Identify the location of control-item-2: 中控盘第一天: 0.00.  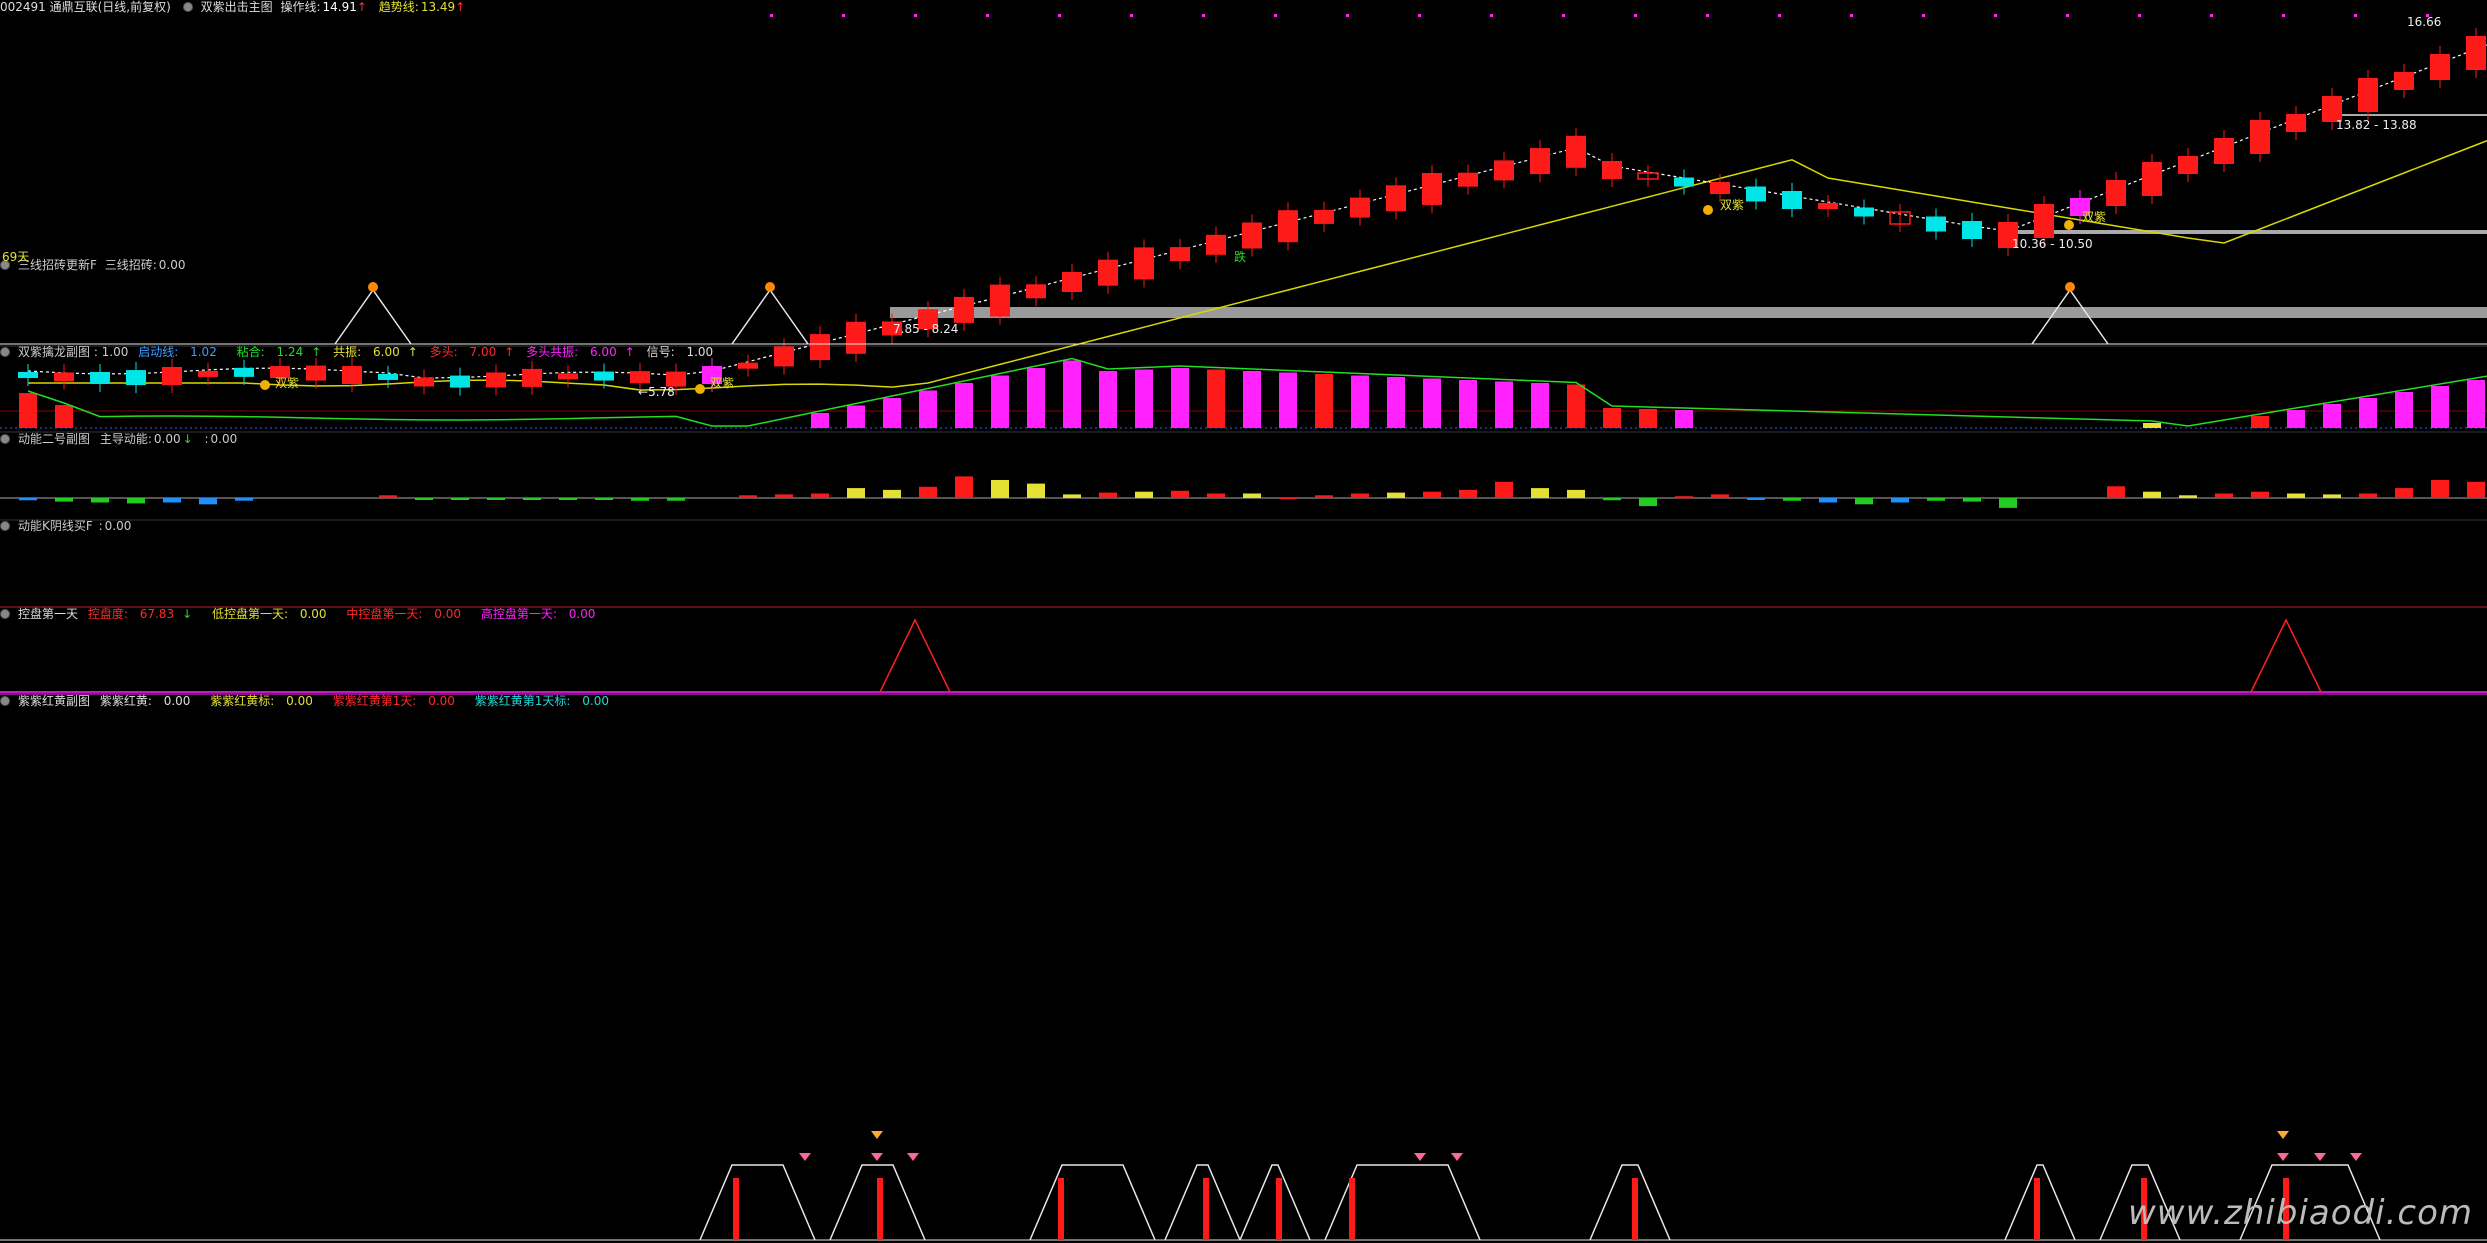
(403, 614).